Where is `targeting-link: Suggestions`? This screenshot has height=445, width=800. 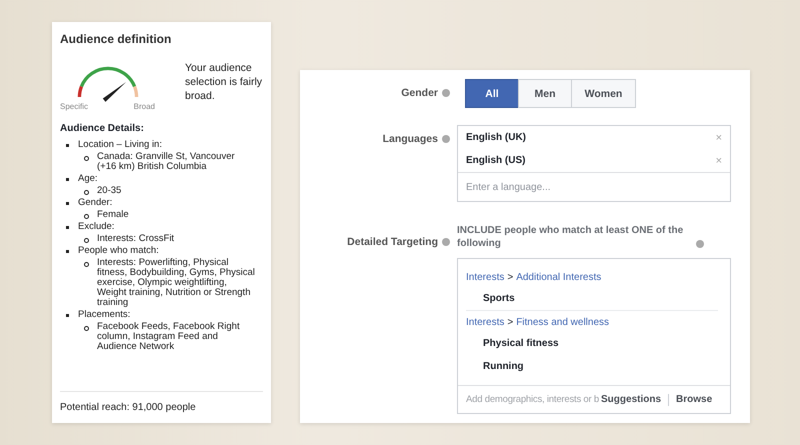
targeting-link: Suggestions is located at coordinates (631, 399).